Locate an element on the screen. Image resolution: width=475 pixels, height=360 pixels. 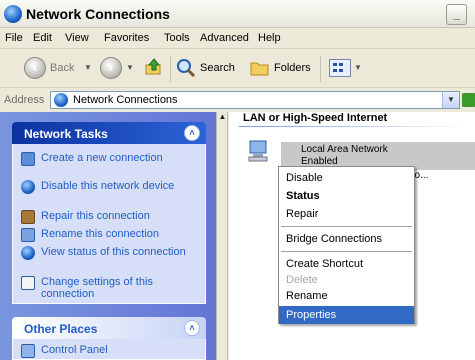
other-places-panel: Control Panel is located at coordinates (109, 349).